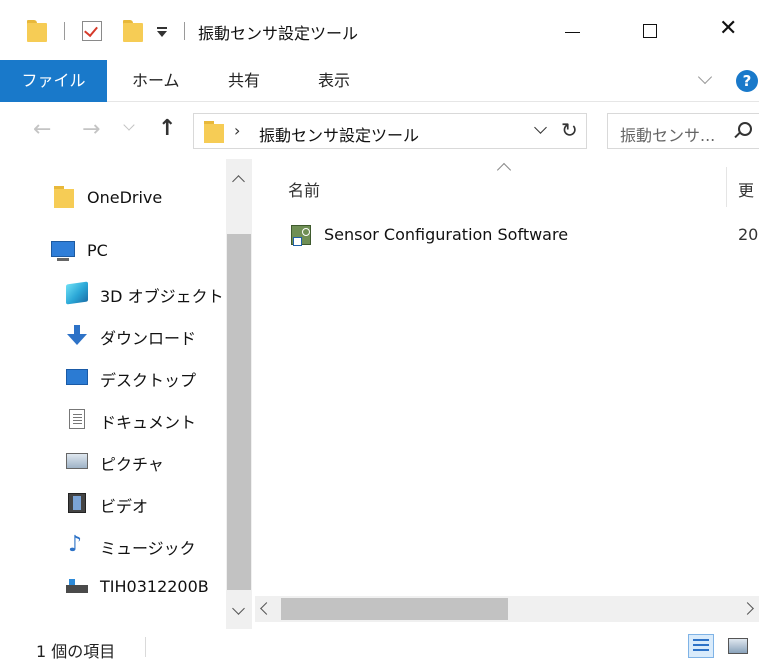  I want to click on status-separator, so click(145, 647).